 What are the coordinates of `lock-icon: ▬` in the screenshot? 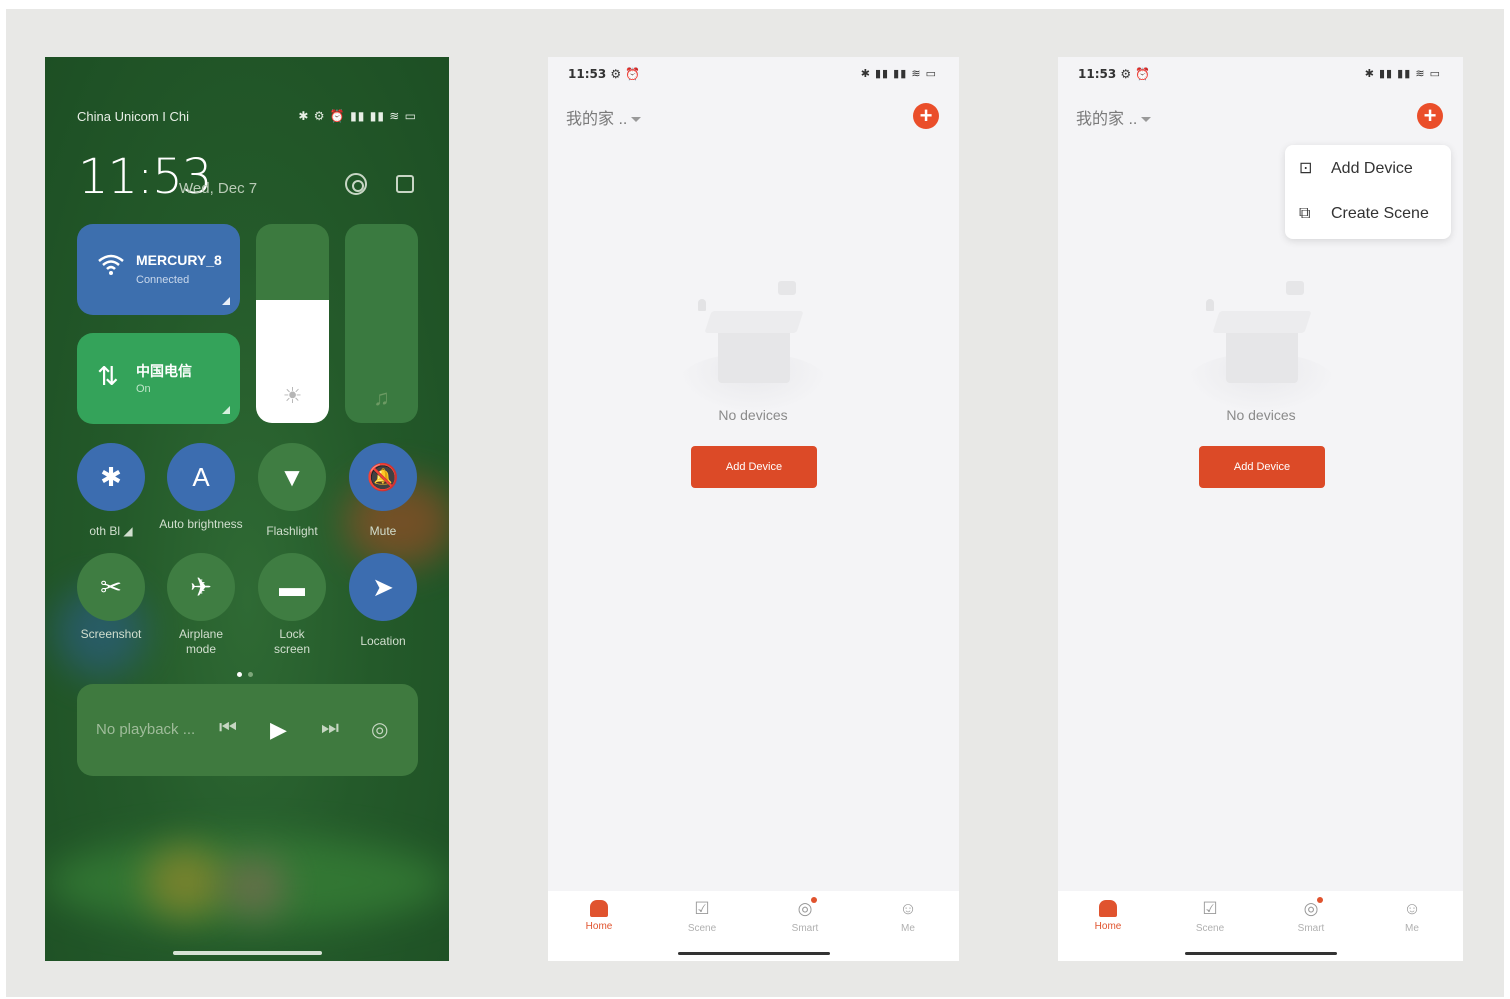 It's located at (292, 587).